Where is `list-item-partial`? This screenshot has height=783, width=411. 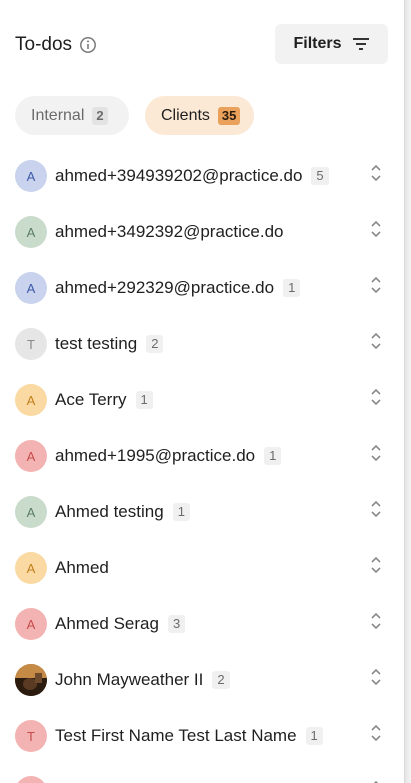 list-item-partial is located at coordinates (202, 773).